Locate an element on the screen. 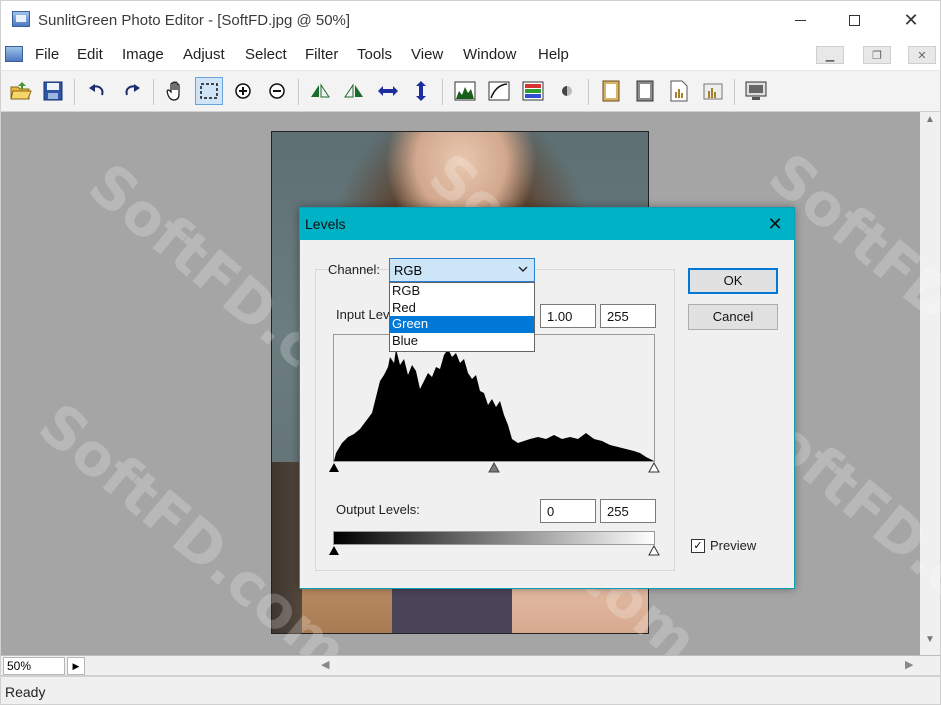 The image size is (941, 705). zoom-out-icon is located at coordinates (277, 91).